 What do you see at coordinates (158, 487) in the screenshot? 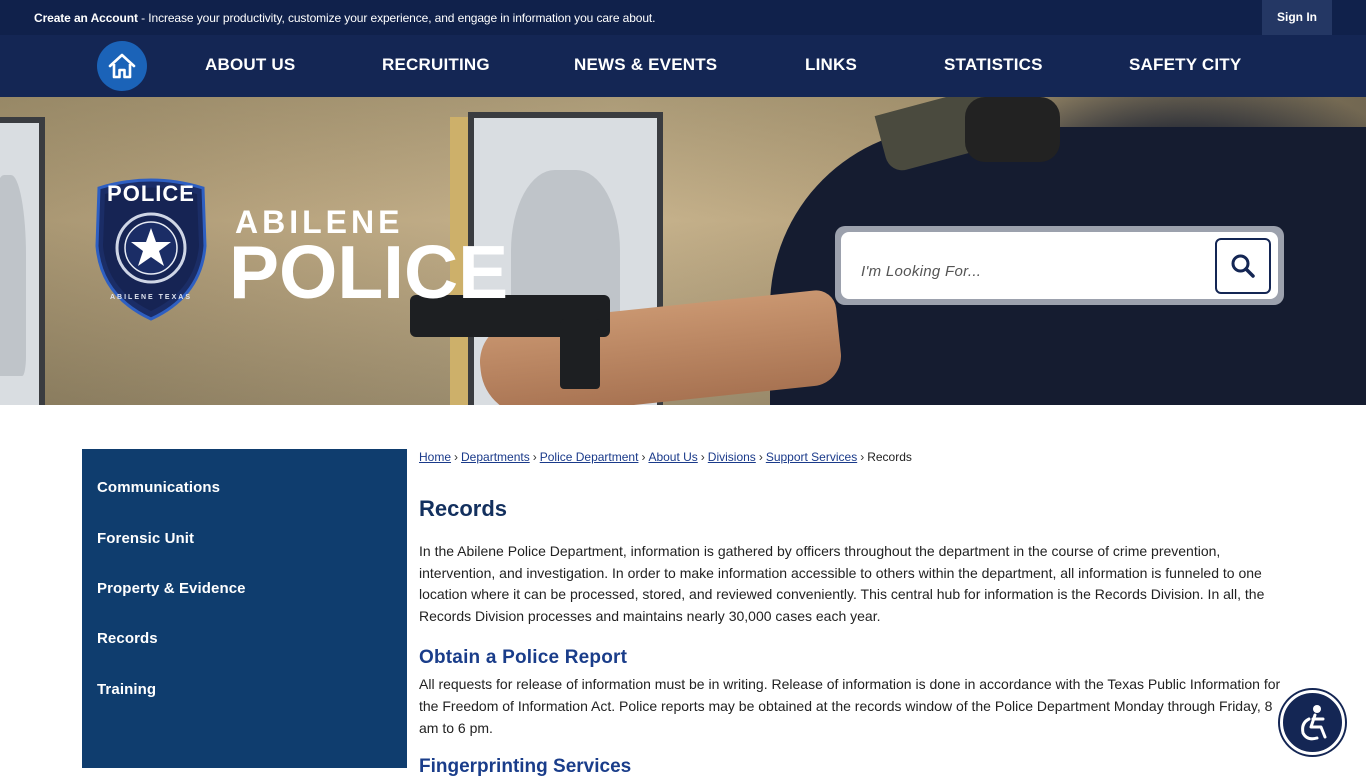
I see `sidebar-item-communications: Communications` at bounding box center [158, 487].